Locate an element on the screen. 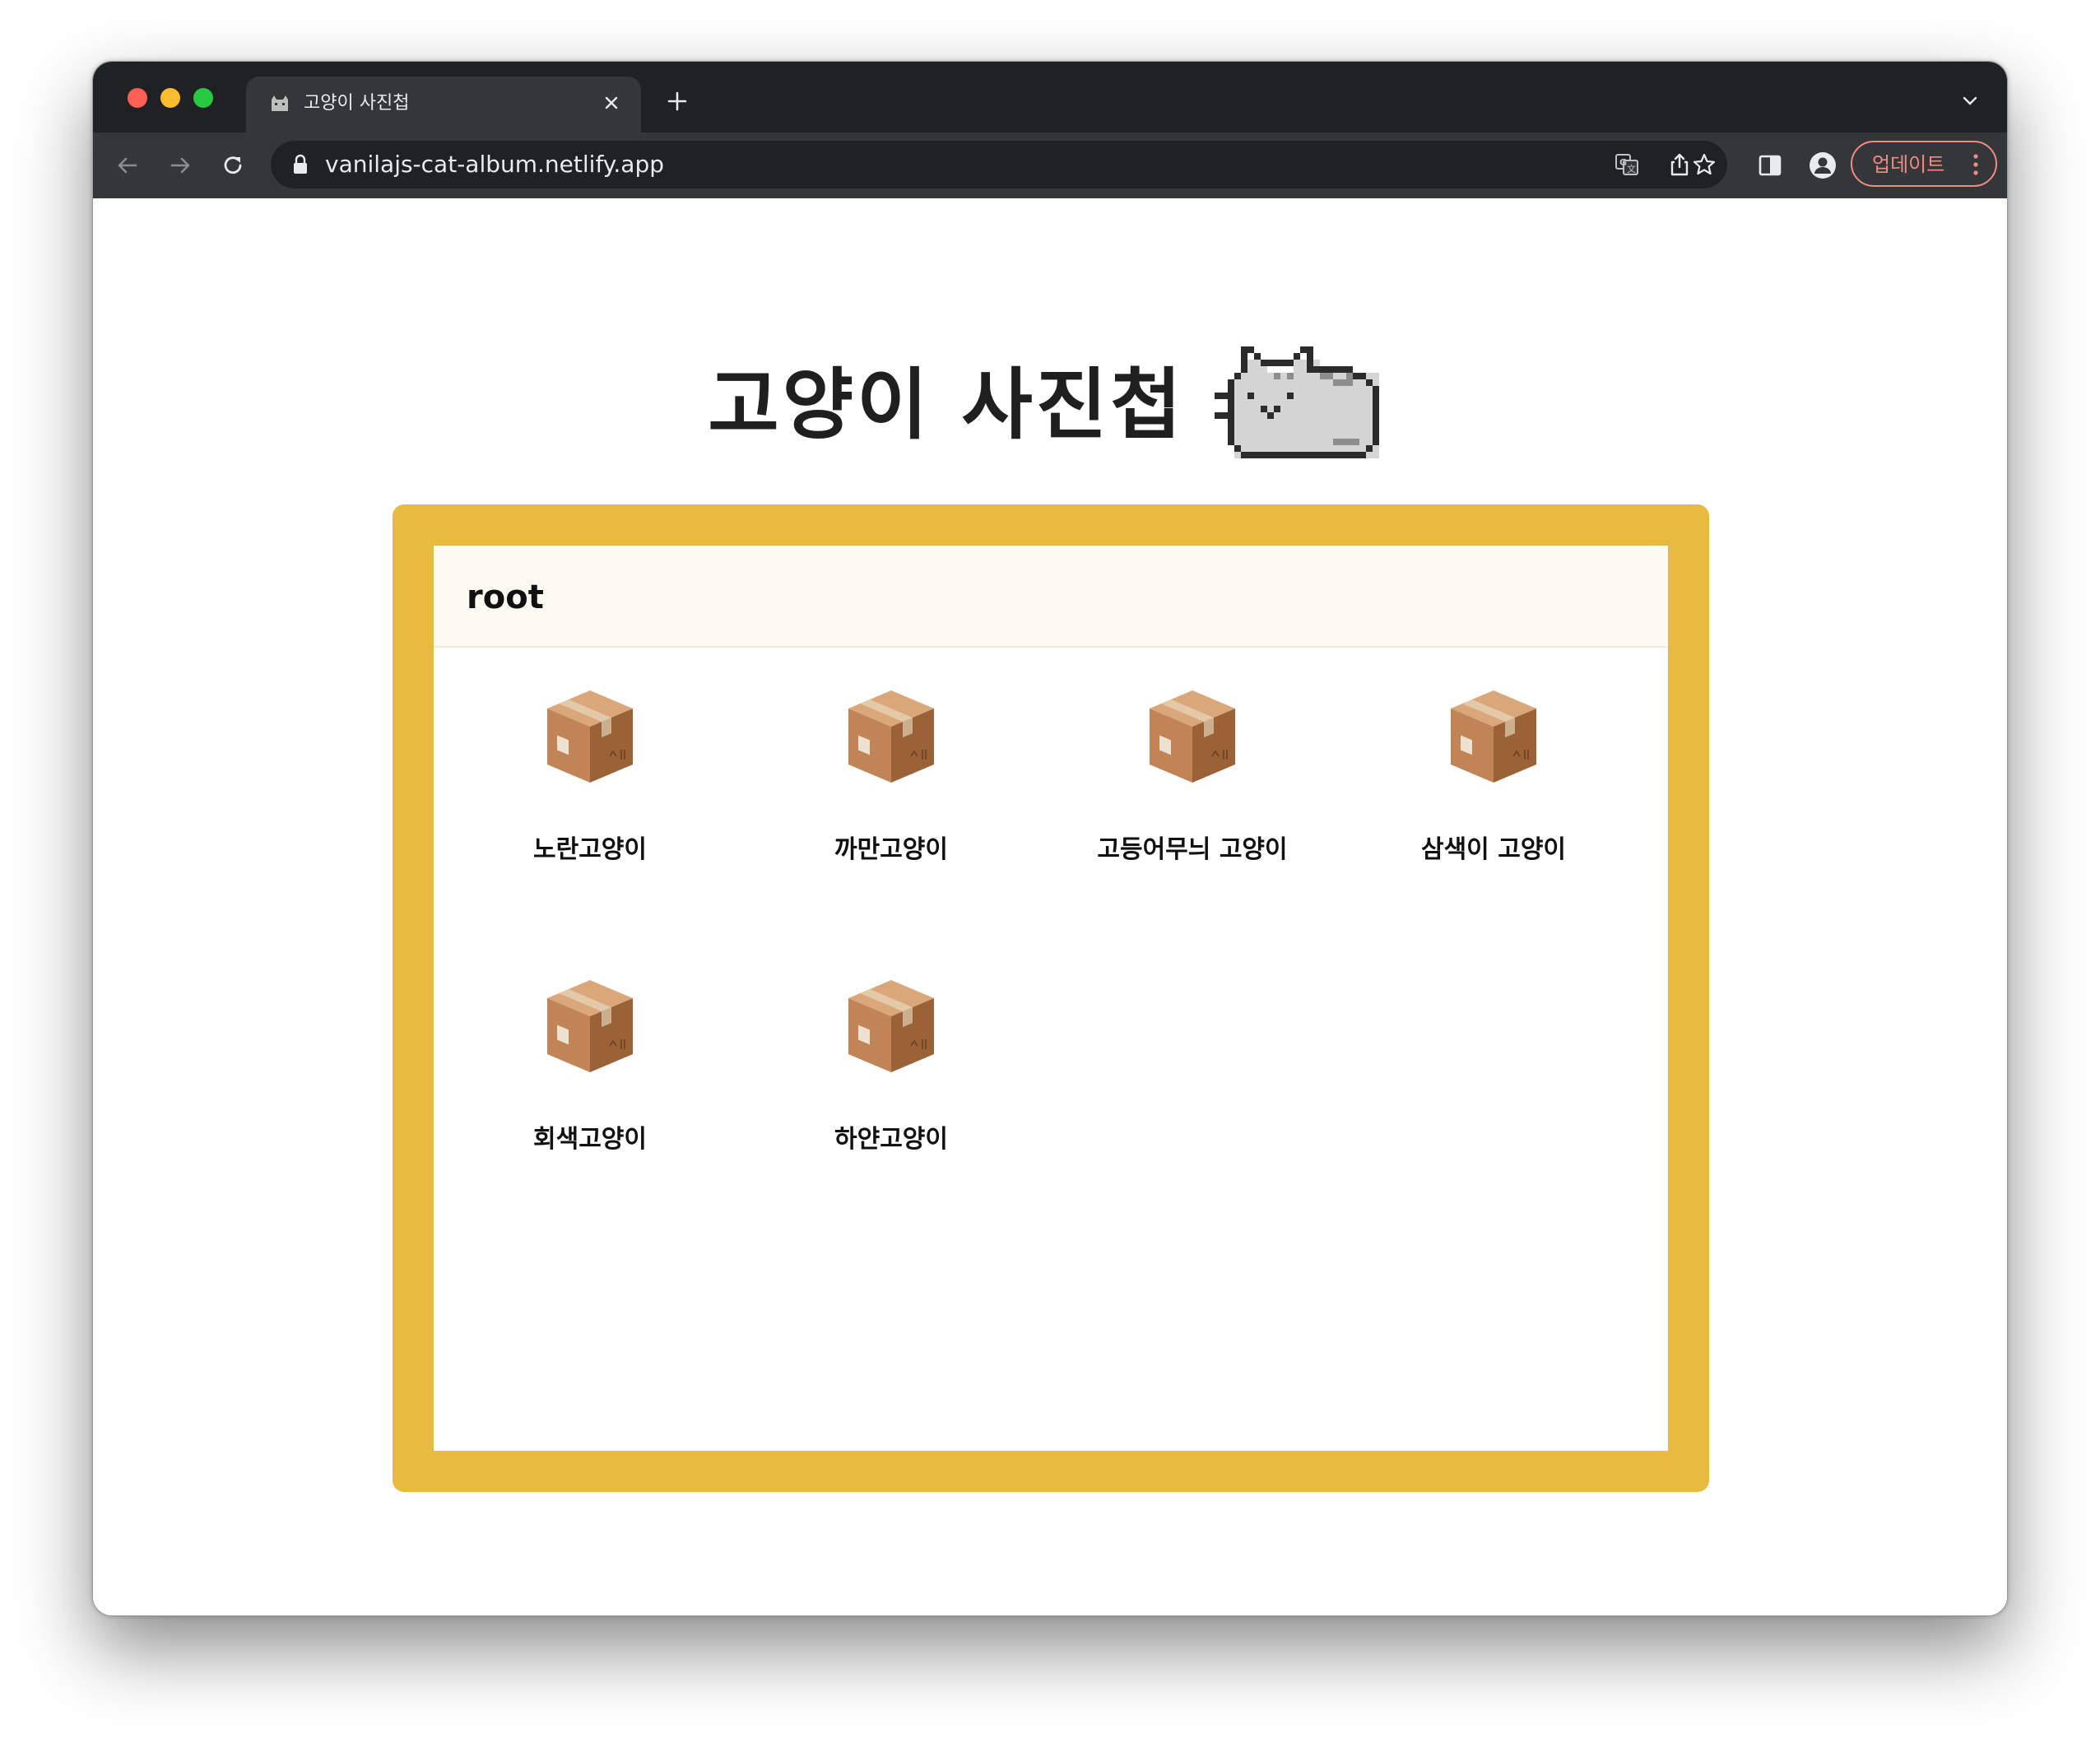  update-button: 업데이트 is located at coordinates (1924, 164).